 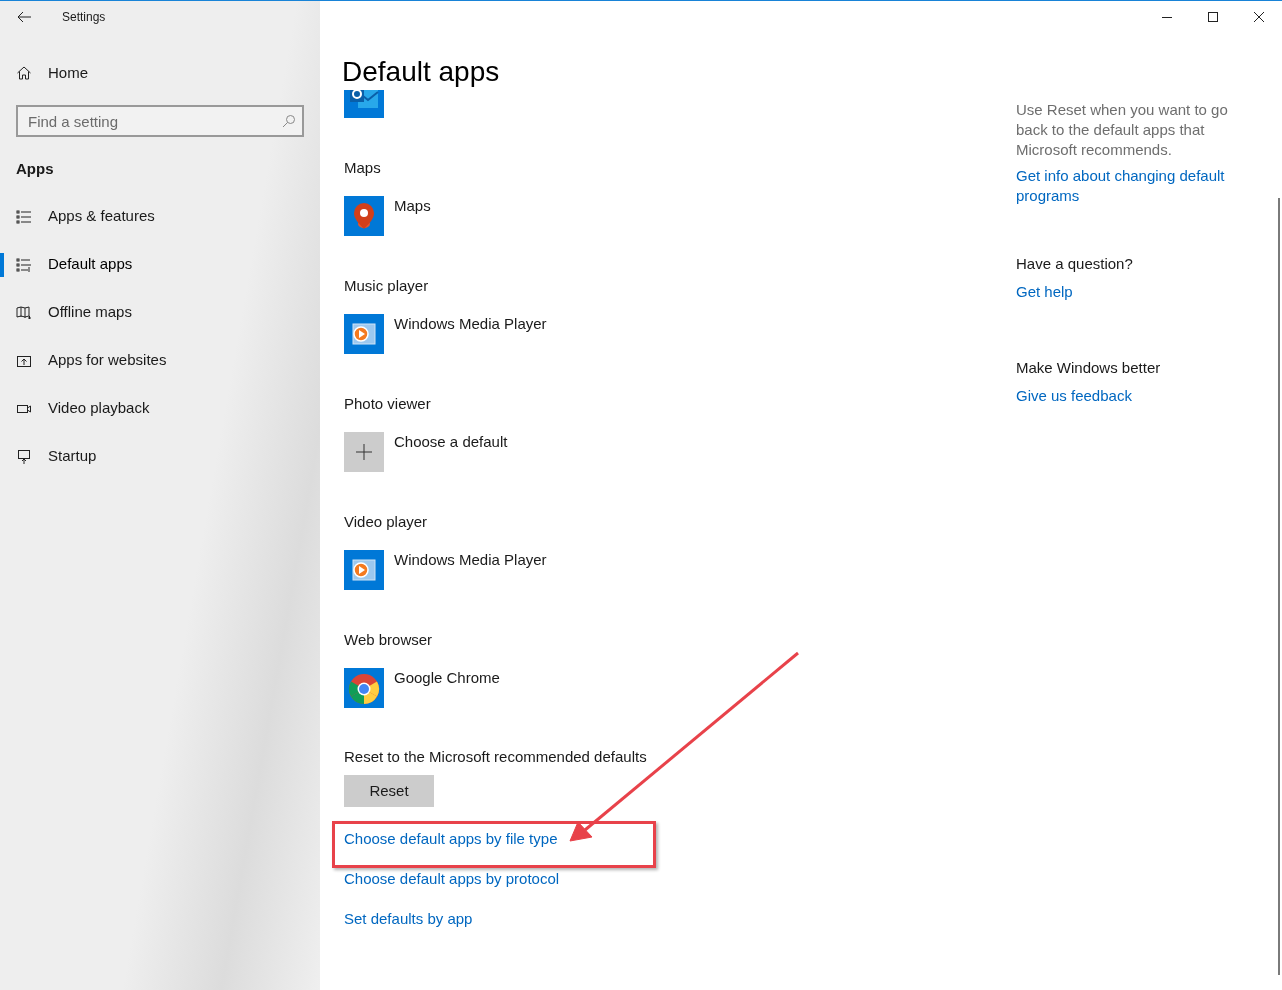 I want to click on link: Set defaults by app, so click(x=408, y=919).